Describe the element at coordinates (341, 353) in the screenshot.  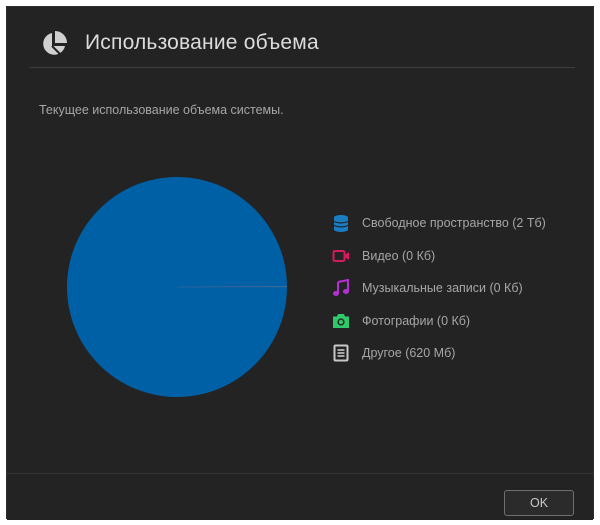
I see `document-icon` at that location.